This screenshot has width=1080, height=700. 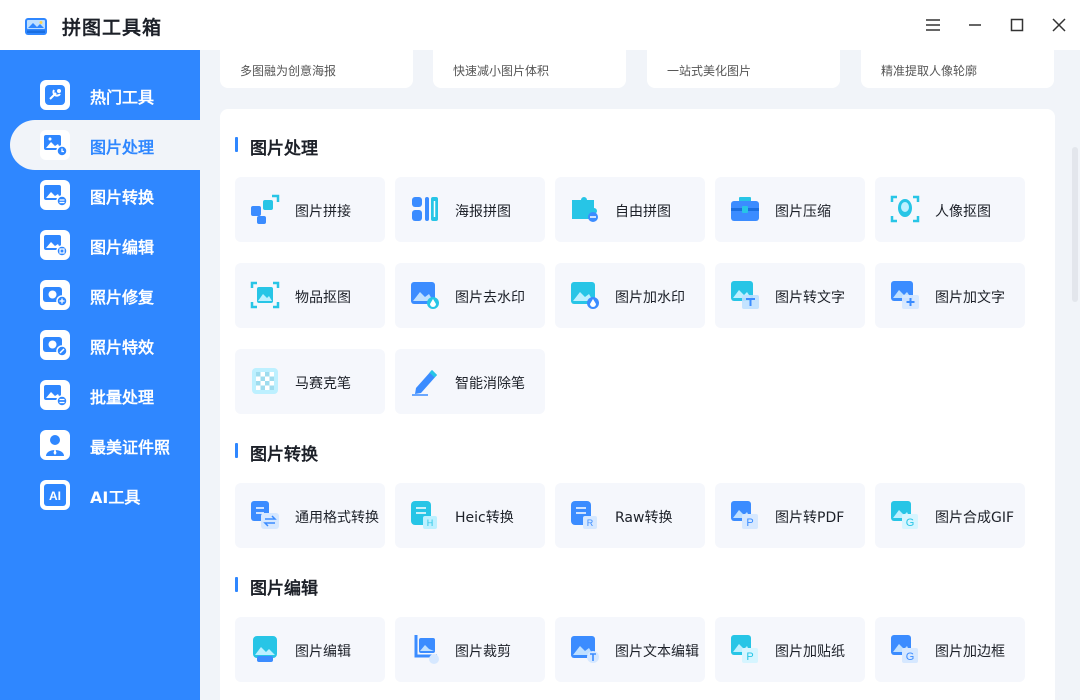 I want to click on top-card-subtitle: 一站式美化图片, so click(x=709, y=71).